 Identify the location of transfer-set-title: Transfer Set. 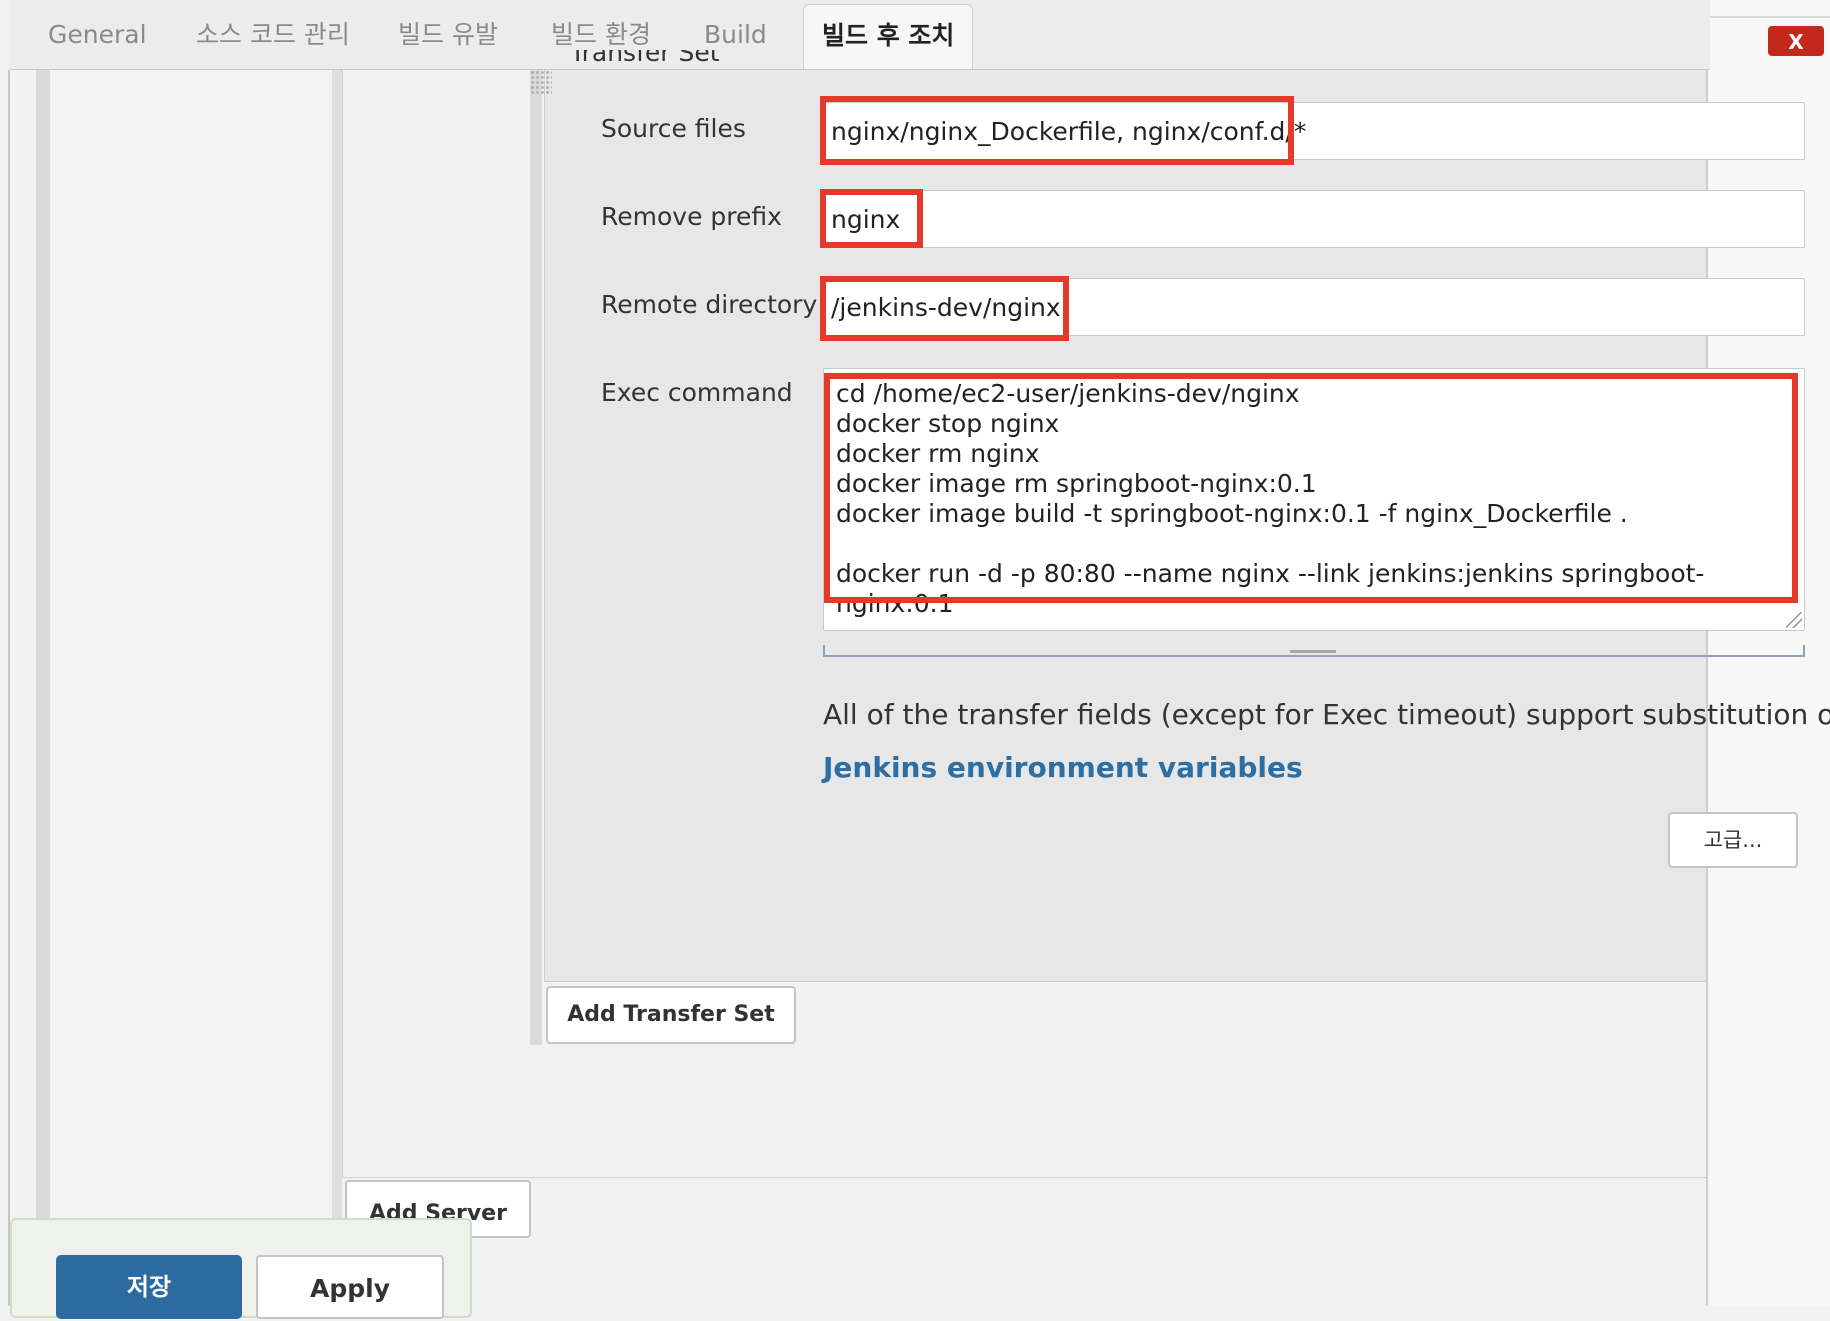
(645, 67).